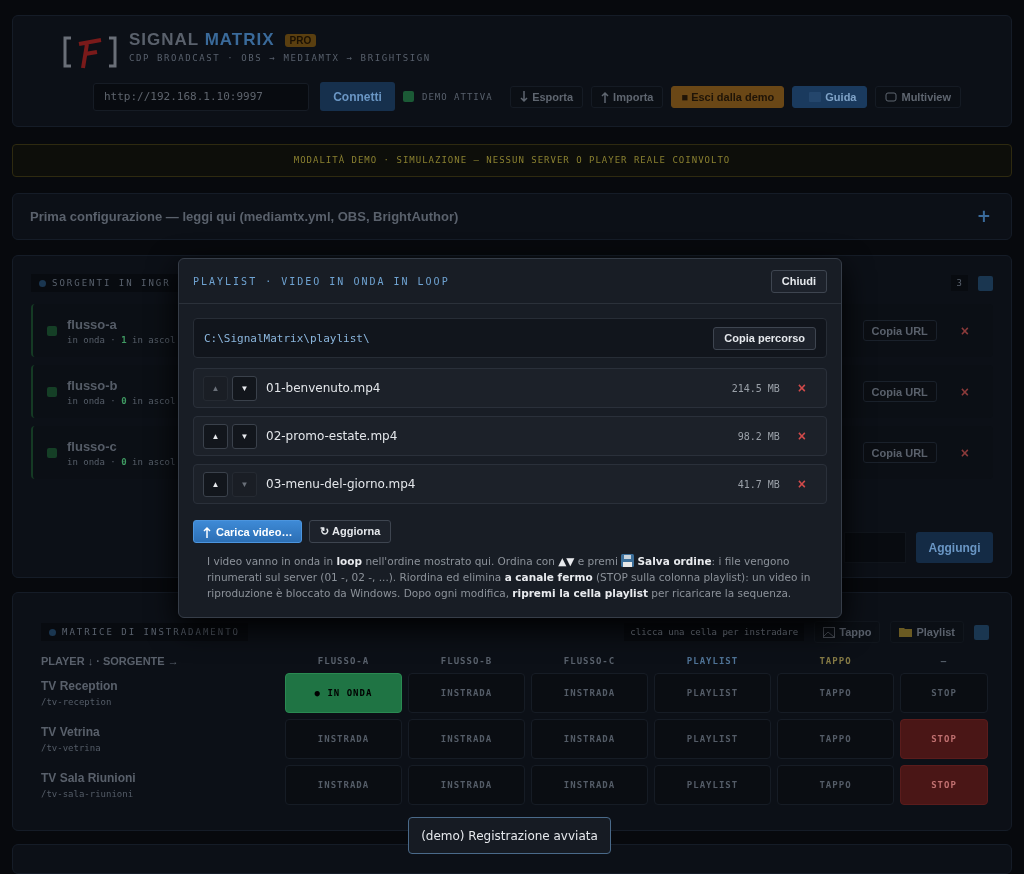  Describe the element at coordinates (71, 732) in the screenshot. I see `player-name: TV Vetrina` at that location.